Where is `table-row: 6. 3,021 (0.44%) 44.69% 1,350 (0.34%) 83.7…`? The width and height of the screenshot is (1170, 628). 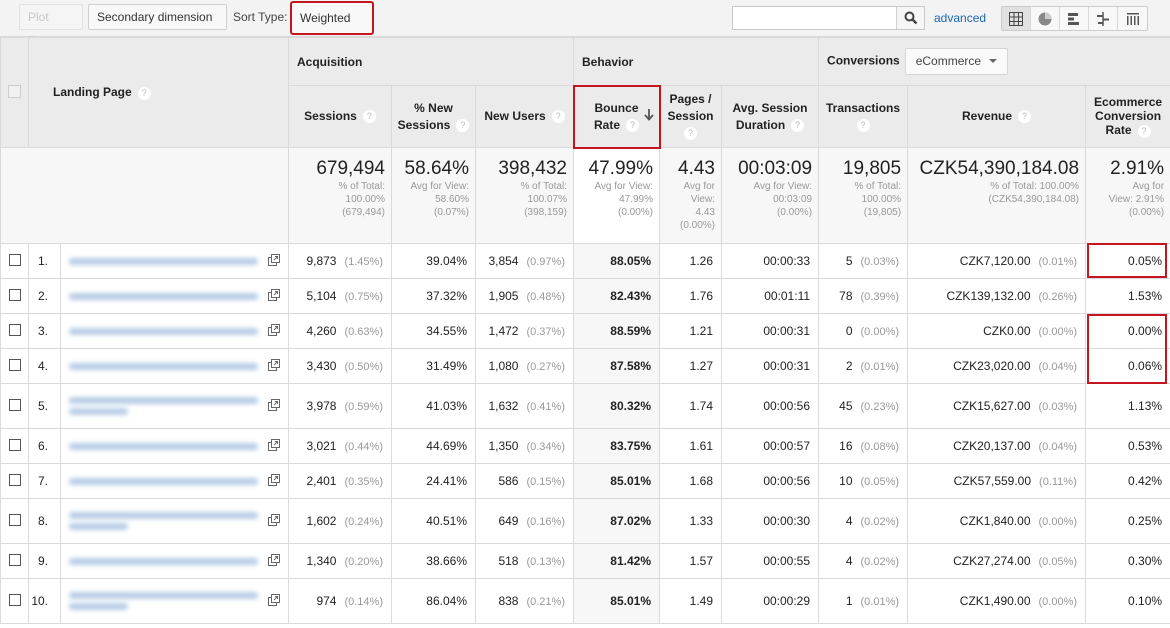 table-row: 6. 3,021 (0.44%) 44.69% 1,350 (0.34%) 83.7… is located at coordinates (585, 446).